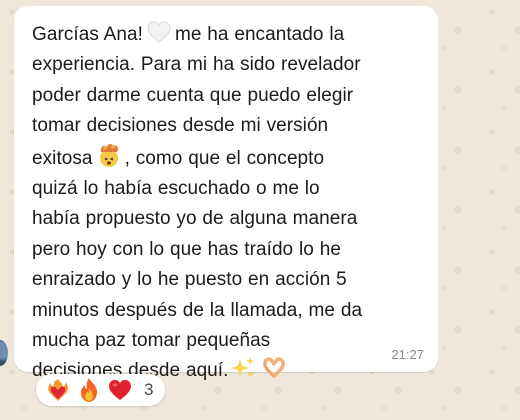 The height and width of the screenshot is (420, 520). I want to click on message-line: exitosa , como que el concepto, so click(227, 158).